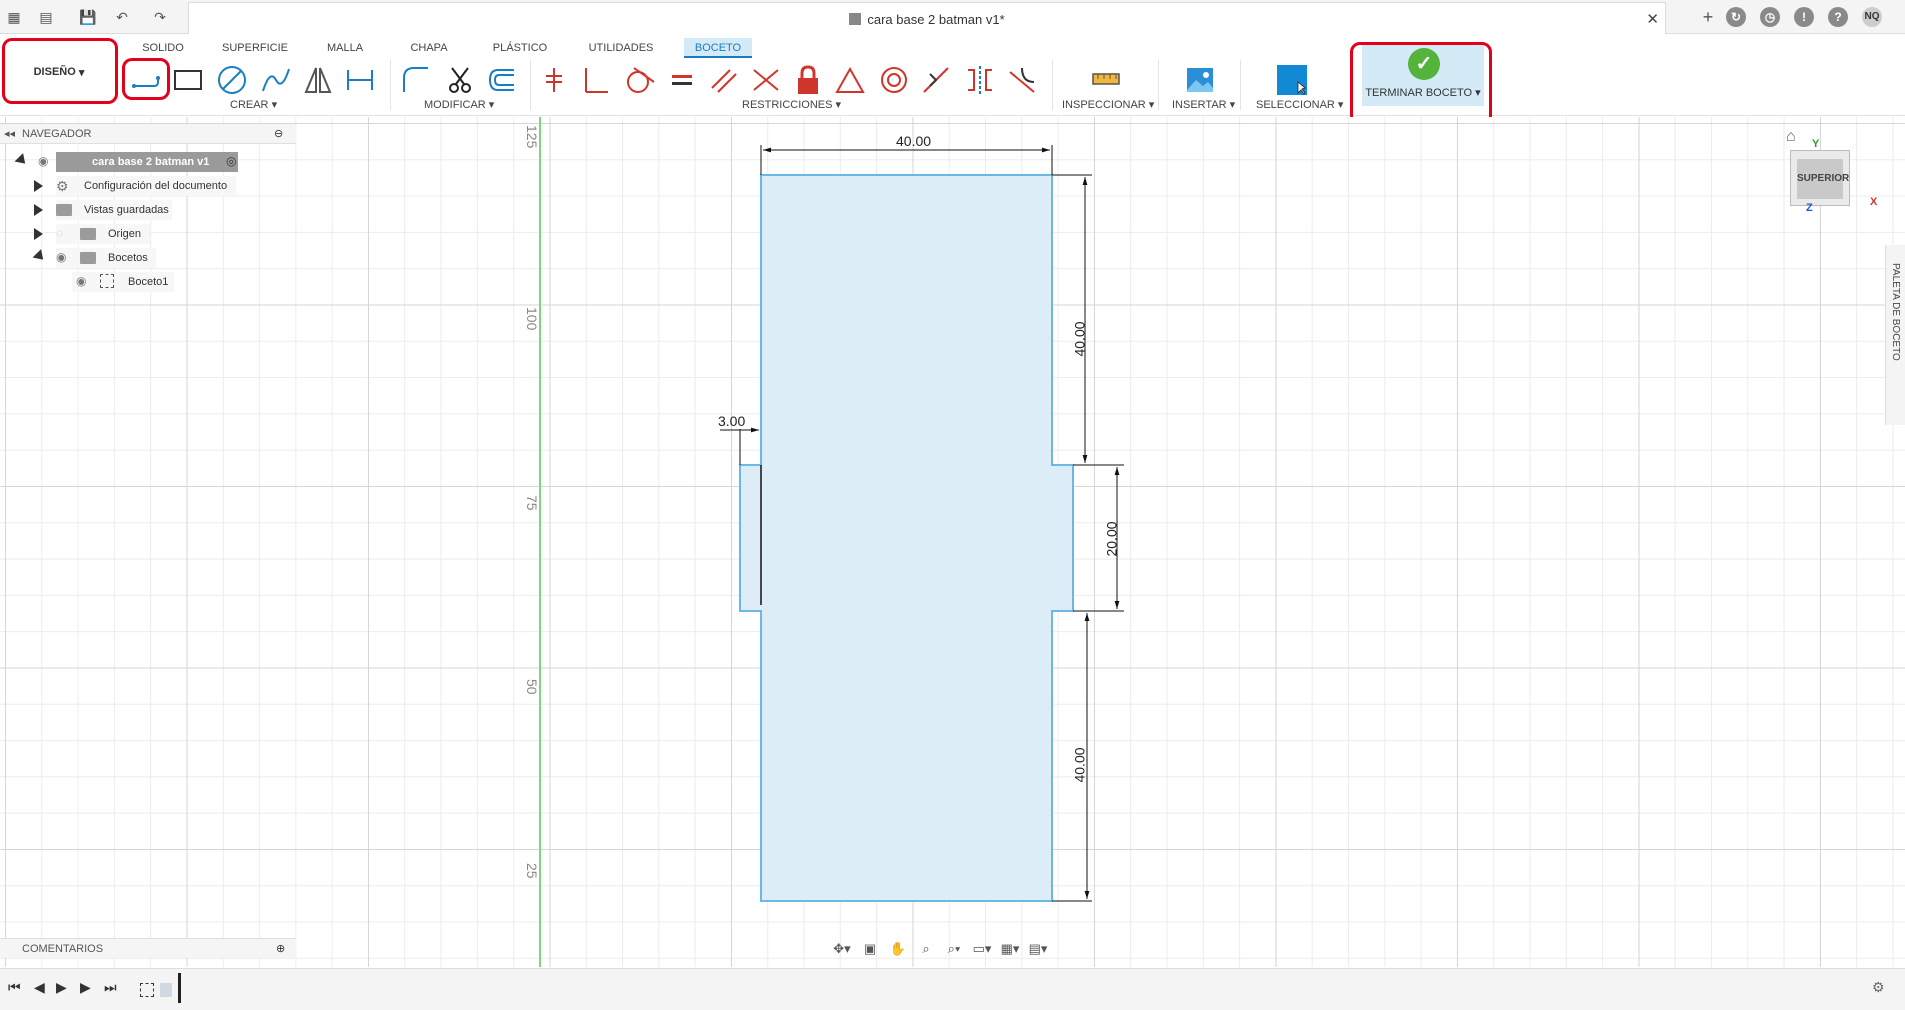 This screenshot has width=1905, height=1010. What do you see at coordinates (718, 48) in the screenshot?
I see `tab-boceto: BOCETO` at bounding box center [718, 48].